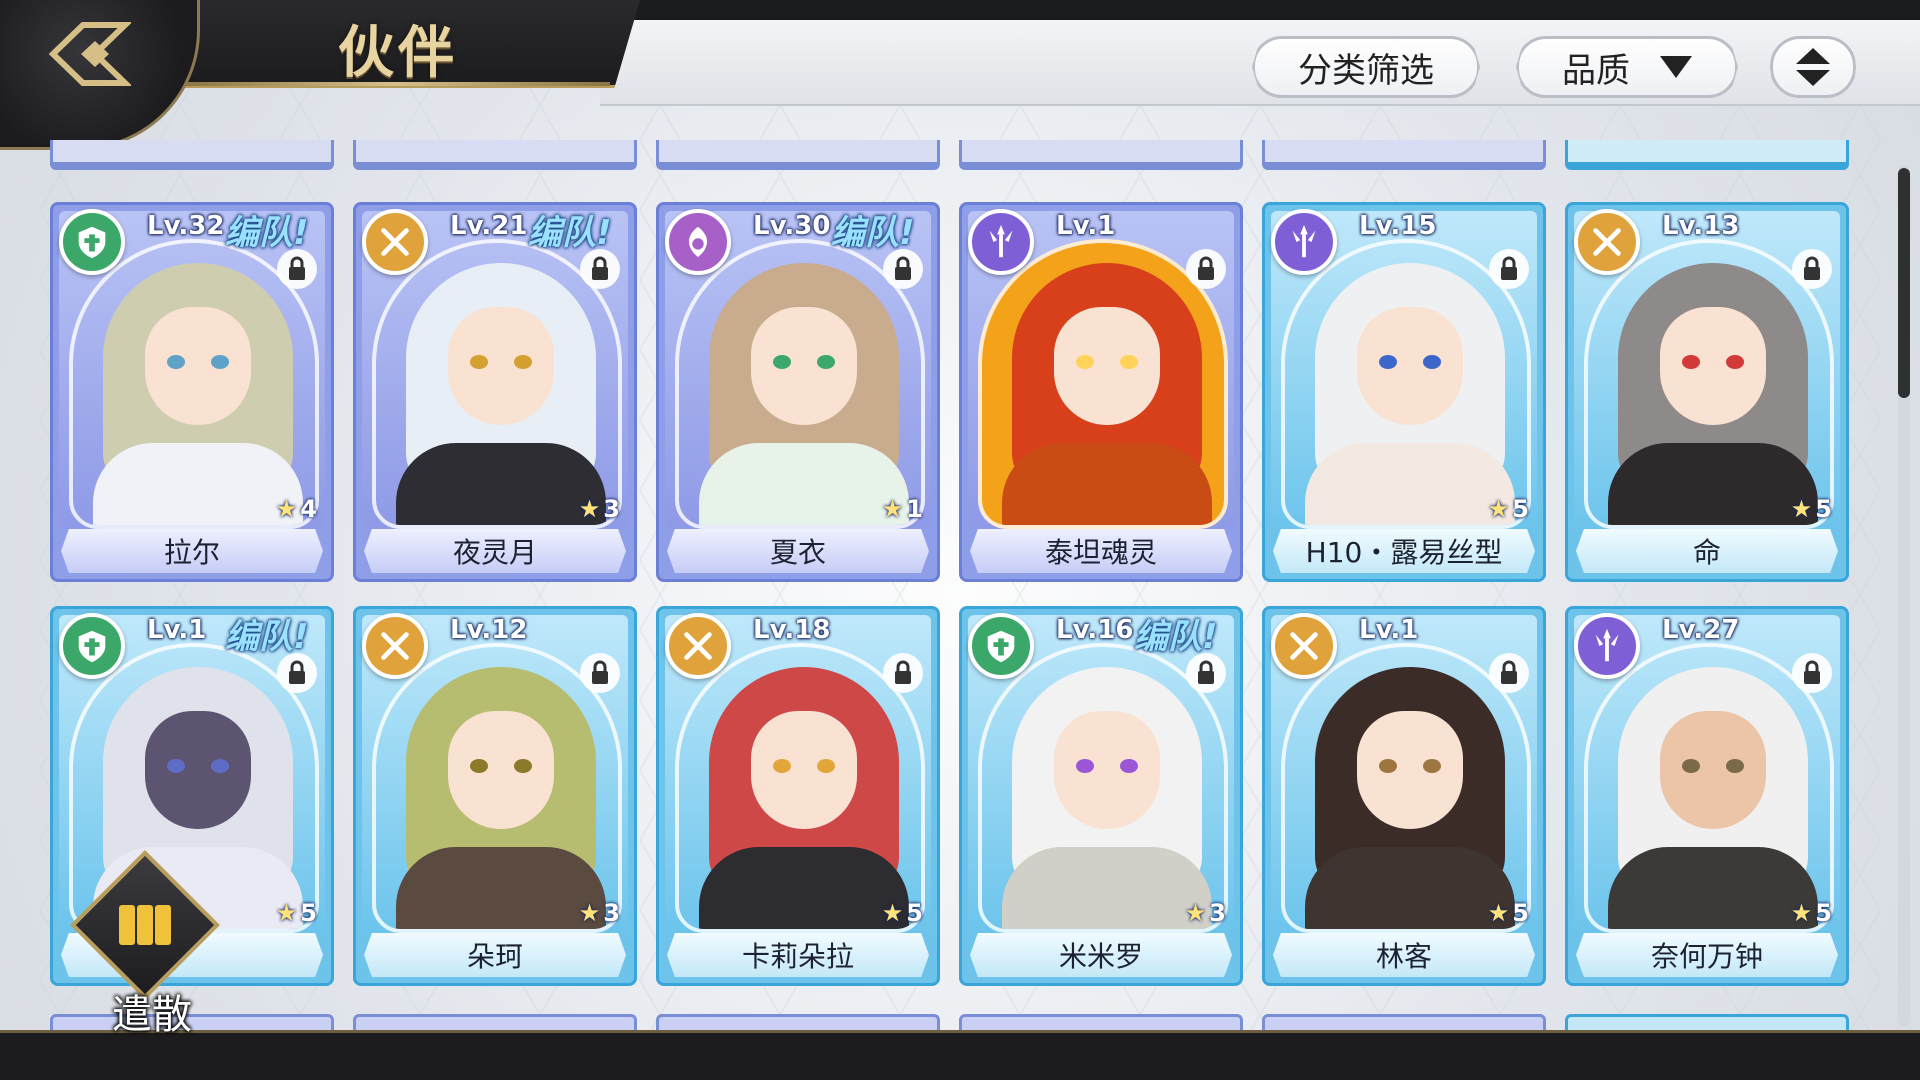  I want to click on level-label: Lv.16, so click(1095, 630).